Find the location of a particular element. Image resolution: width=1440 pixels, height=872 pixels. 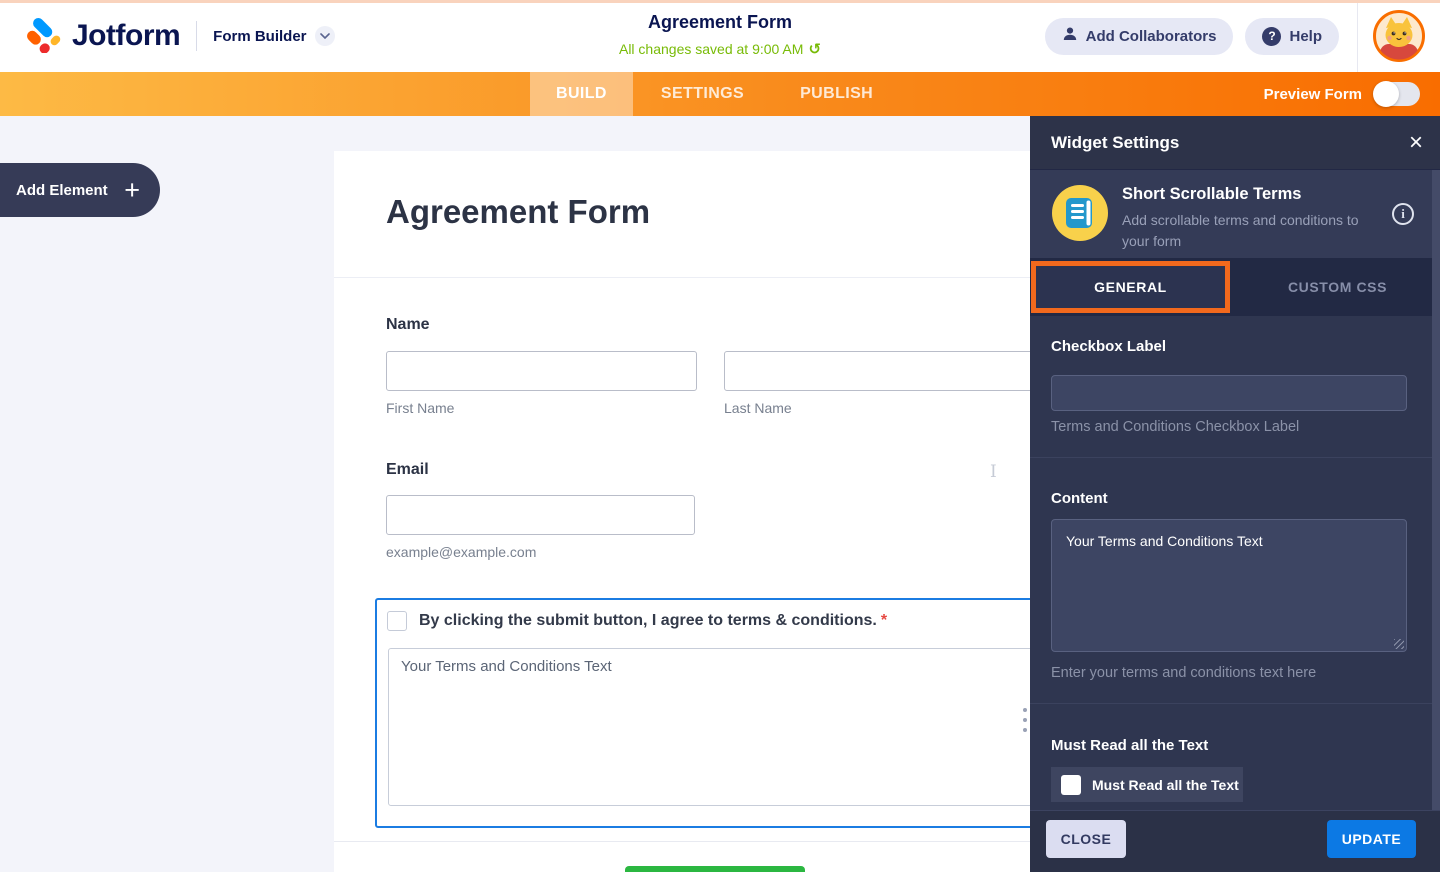

email-sublabel: example@example.com is located at coordinates (461, 552).